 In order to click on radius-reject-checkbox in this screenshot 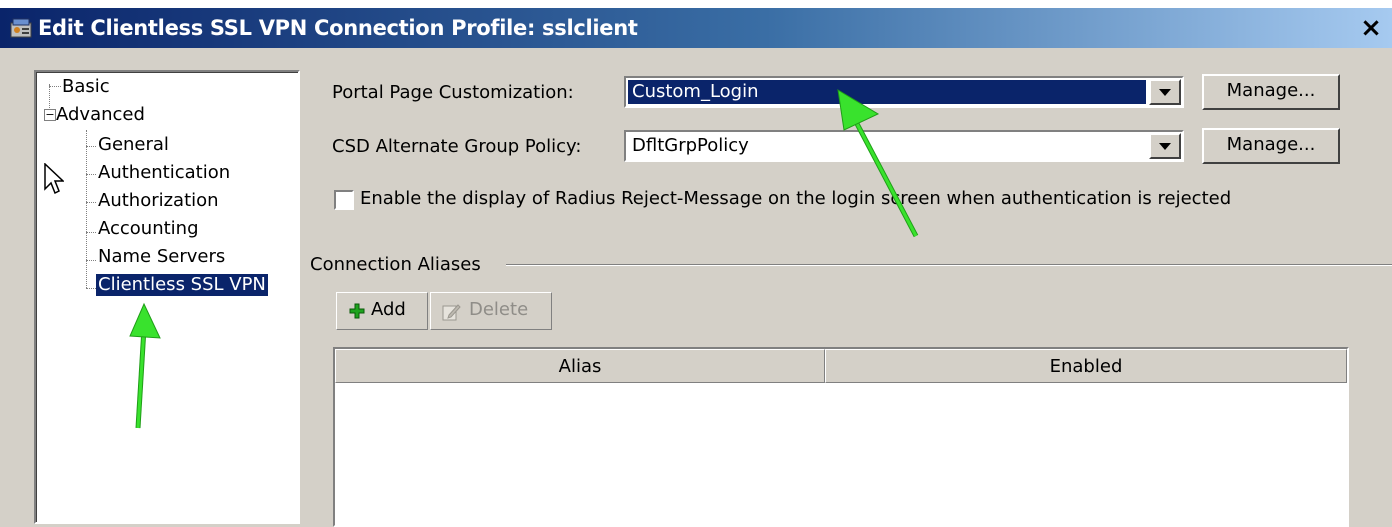, I will do `click(344, 200)`.